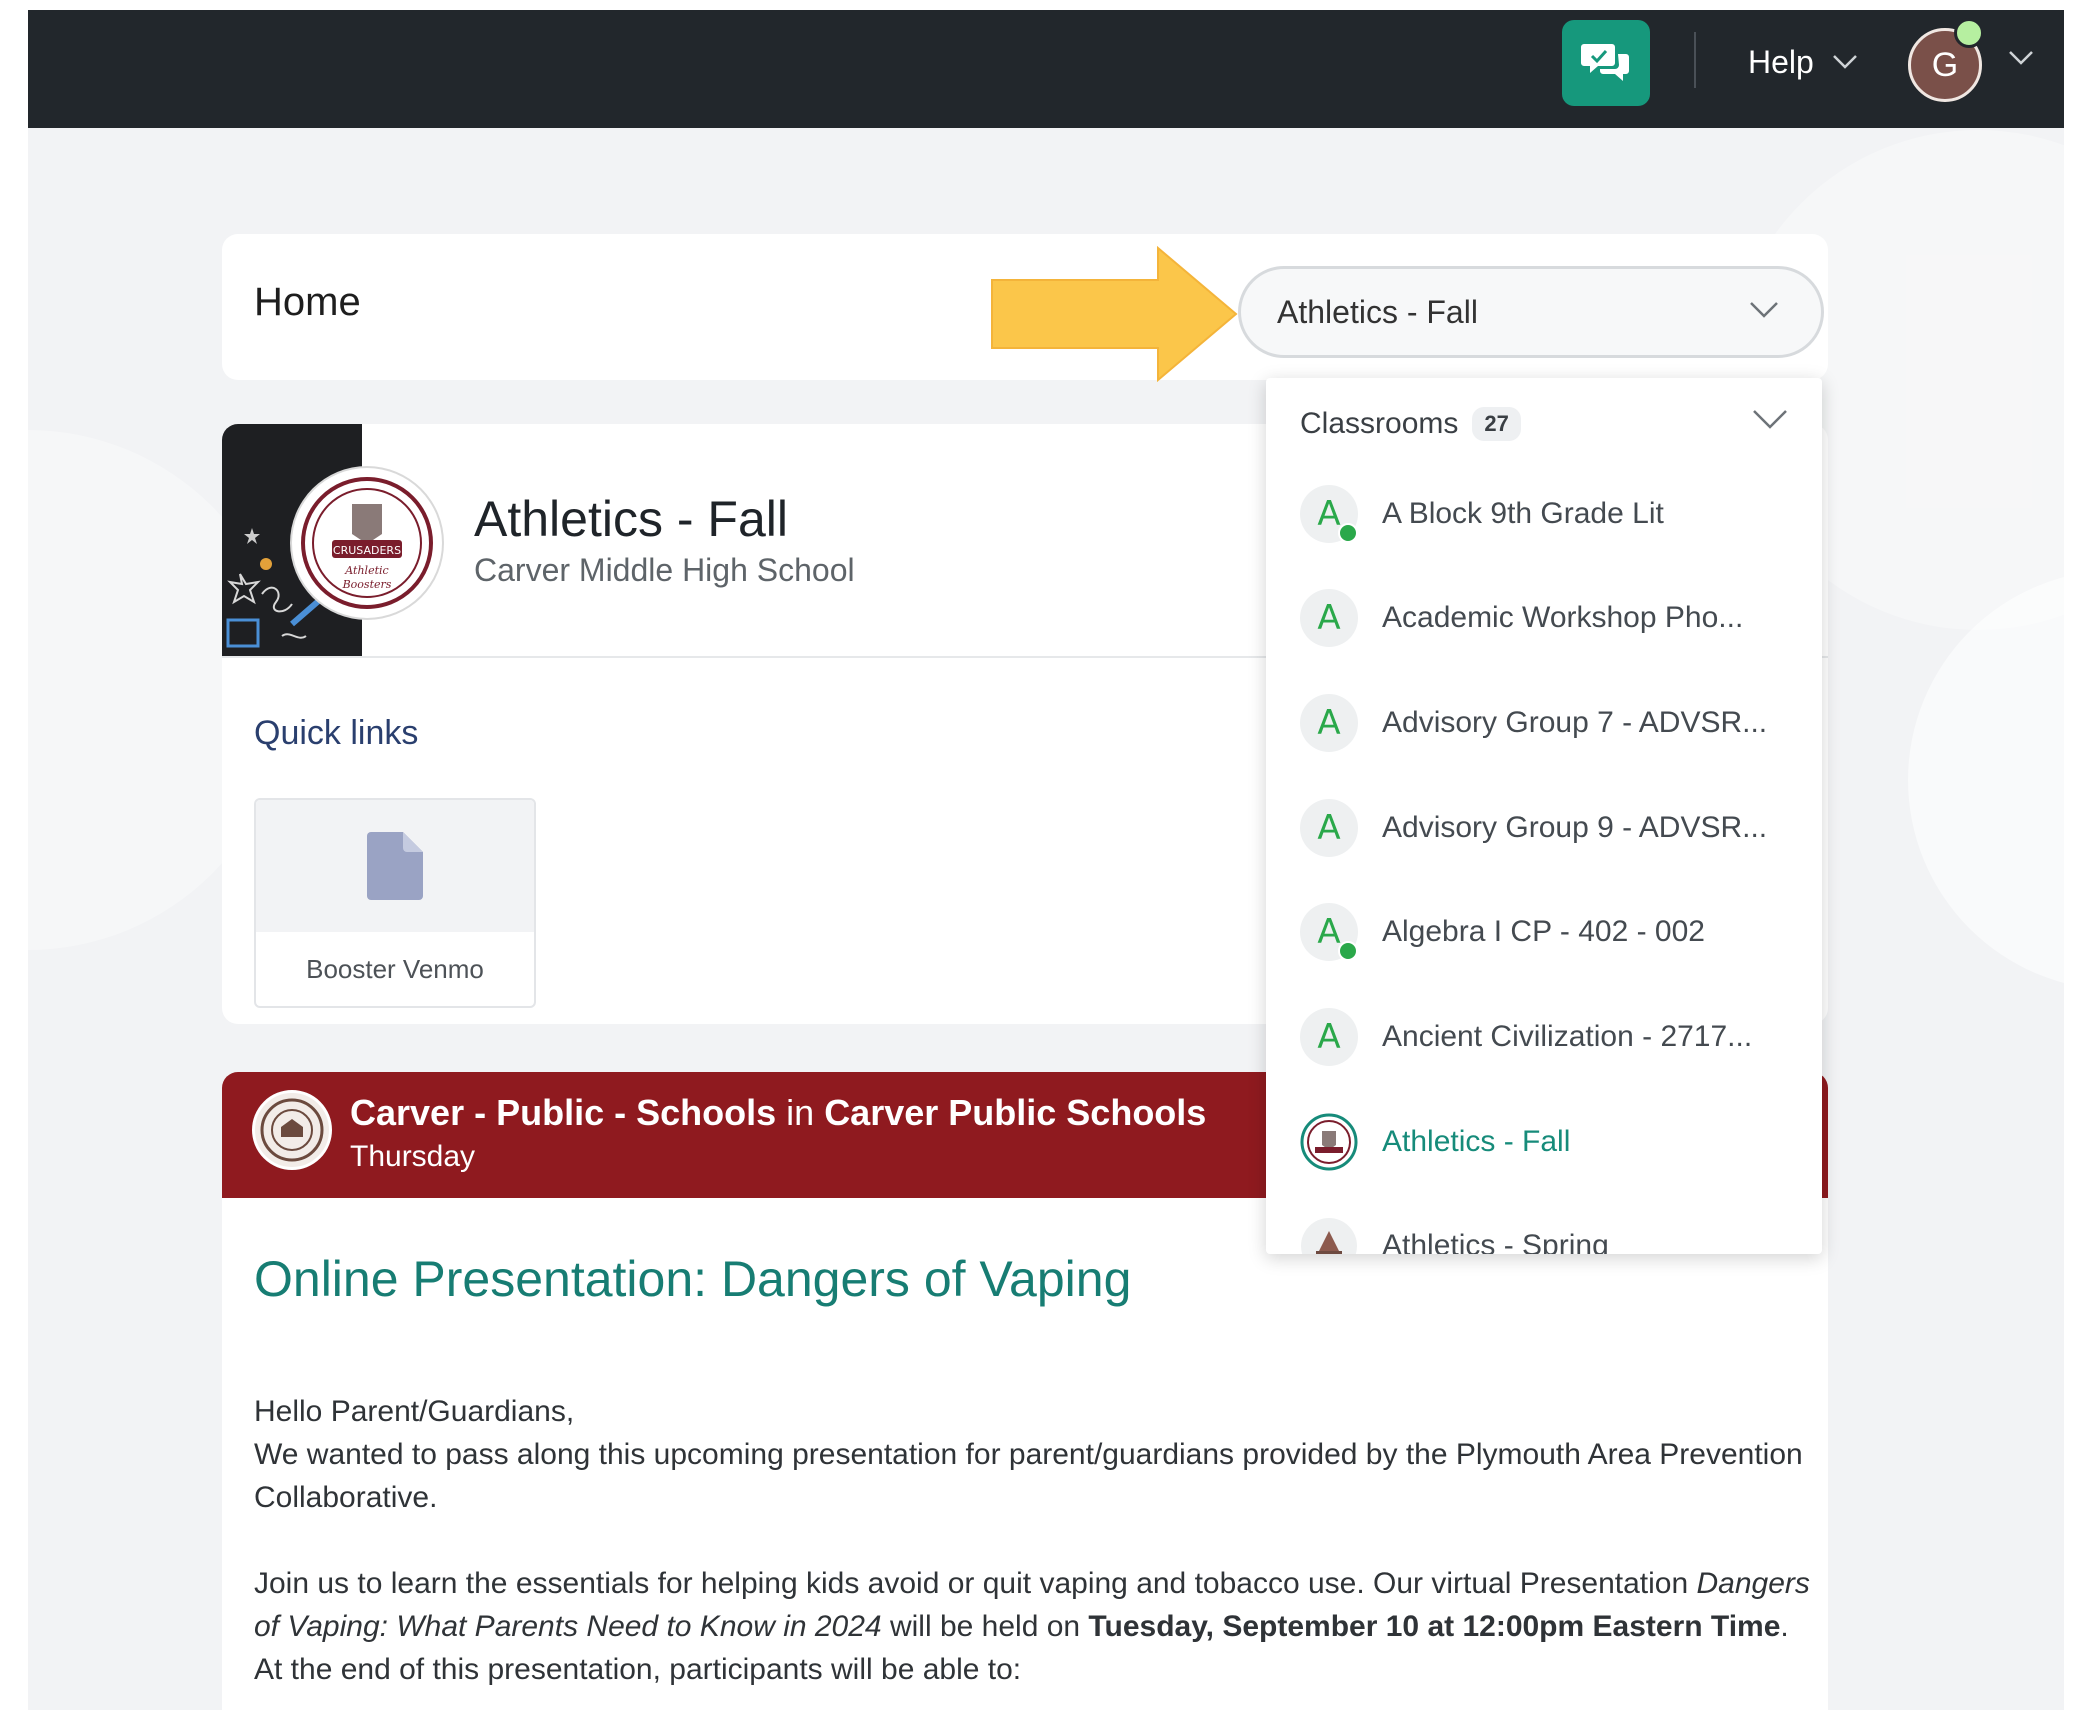  What do you see at coordinates (1476, 1141) in the screenshot?
I see `dropdown-item-label: Athletics - Fall` at bounding box center [1476, 1141].